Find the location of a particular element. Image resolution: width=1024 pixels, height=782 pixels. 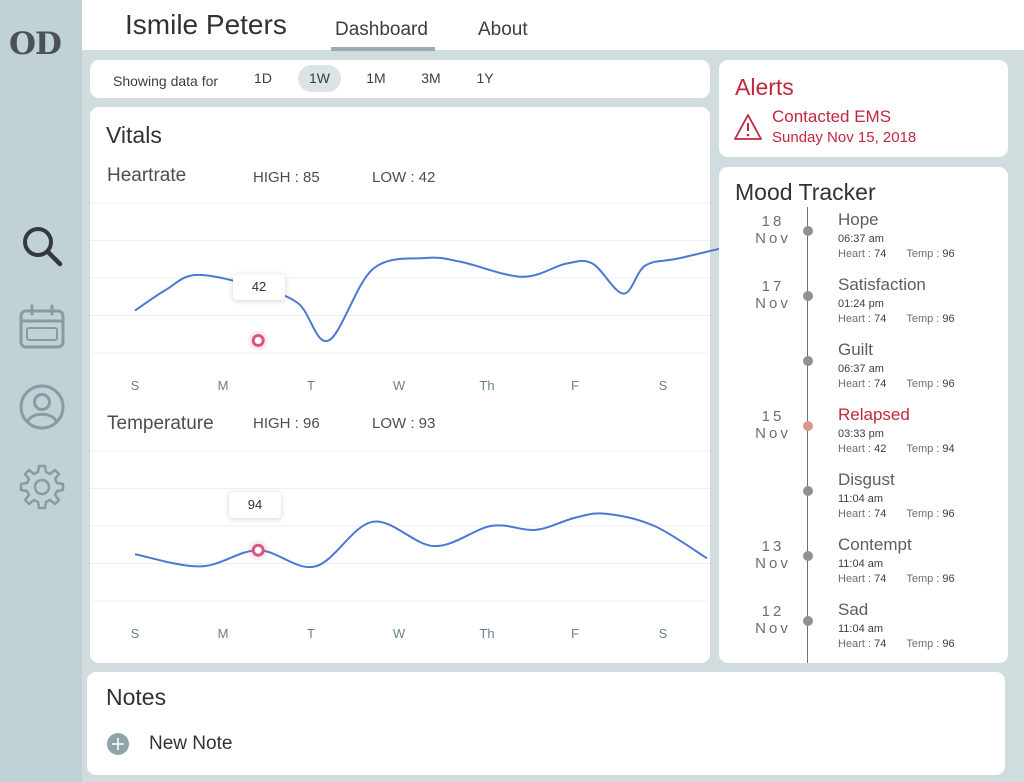

mood-date: 18 Nov is located at coordinates (773, 230).